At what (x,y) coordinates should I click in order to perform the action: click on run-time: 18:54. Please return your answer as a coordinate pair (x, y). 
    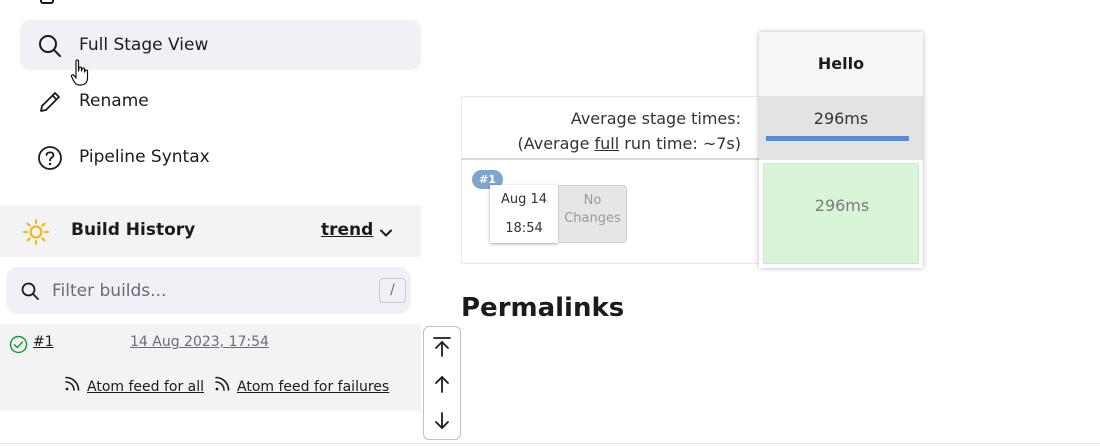
    Looking at the image, I should click on (524, 228).